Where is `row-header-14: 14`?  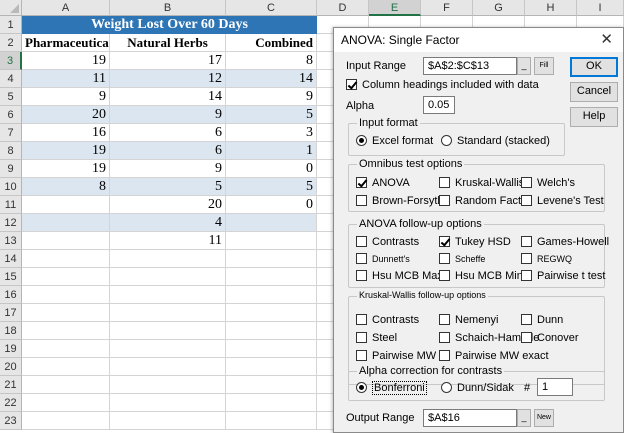
row-header-14: 14 is located at coordinates (11, 259).